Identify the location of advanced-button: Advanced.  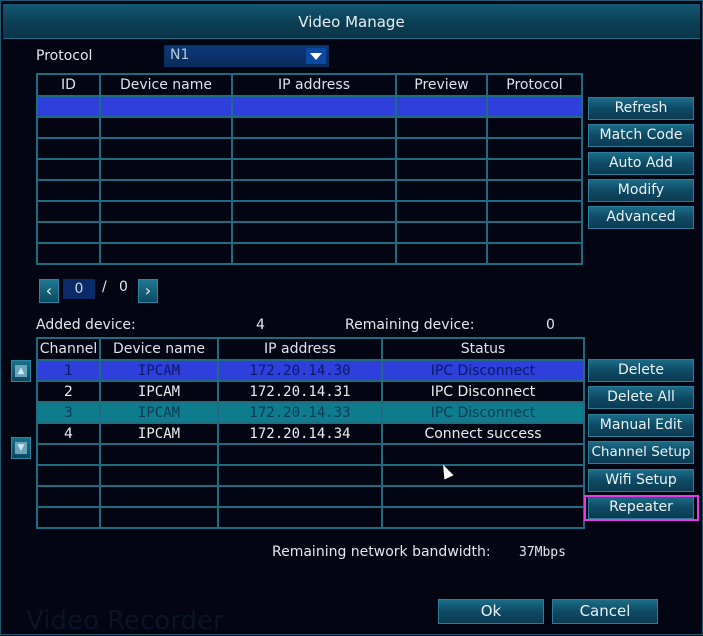
(641, 218).